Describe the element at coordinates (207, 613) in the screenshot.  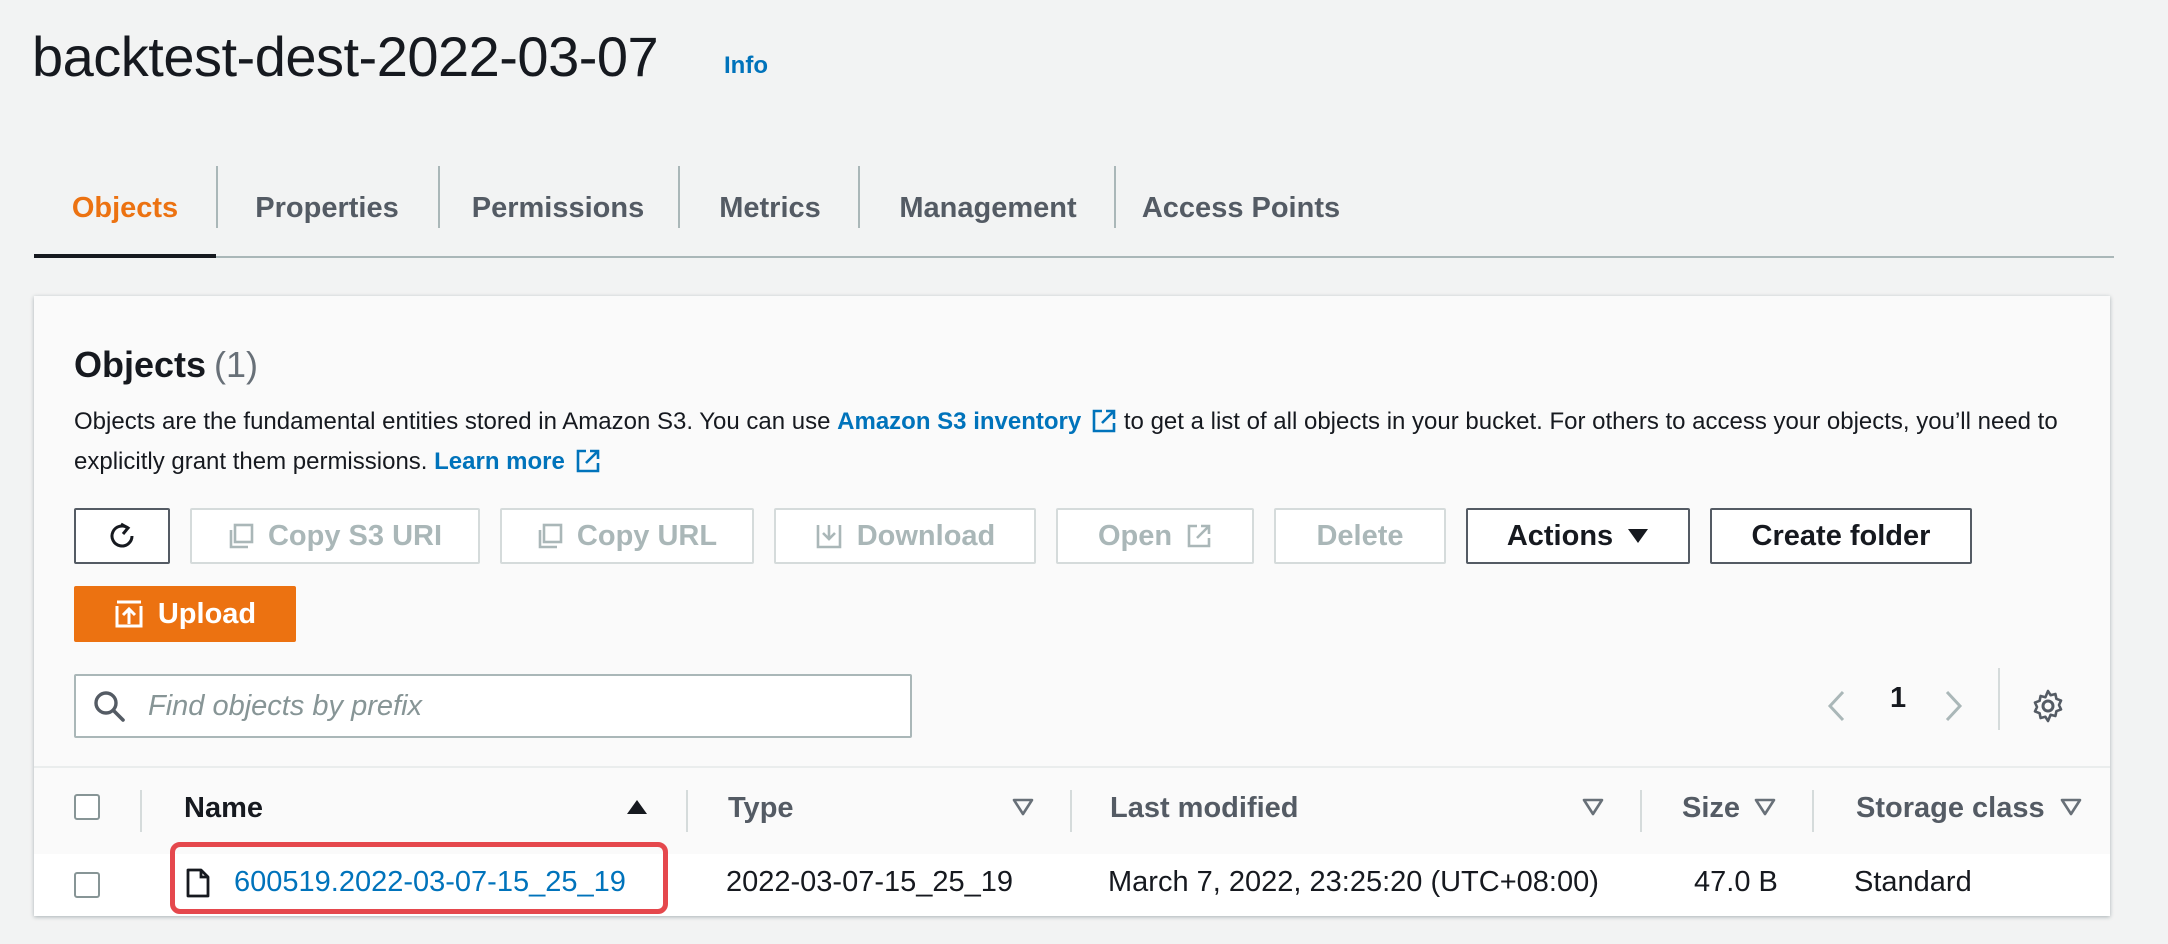
I see `upload-label: Upload` at that location.